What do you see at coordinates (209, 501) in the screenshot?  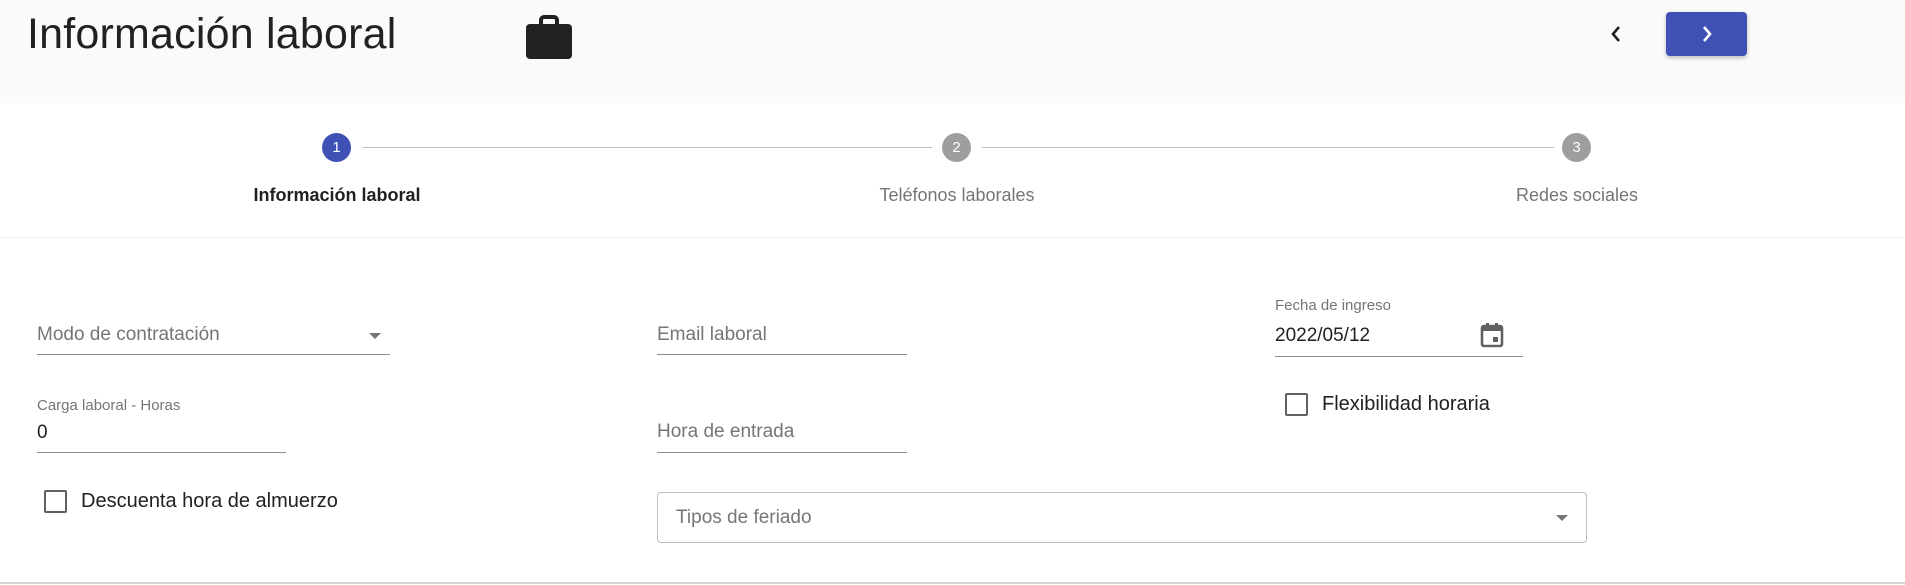 I see `descuenta-almuerzo-label: Descuenta hora de almuerzo` at bounding box center [209, 501].